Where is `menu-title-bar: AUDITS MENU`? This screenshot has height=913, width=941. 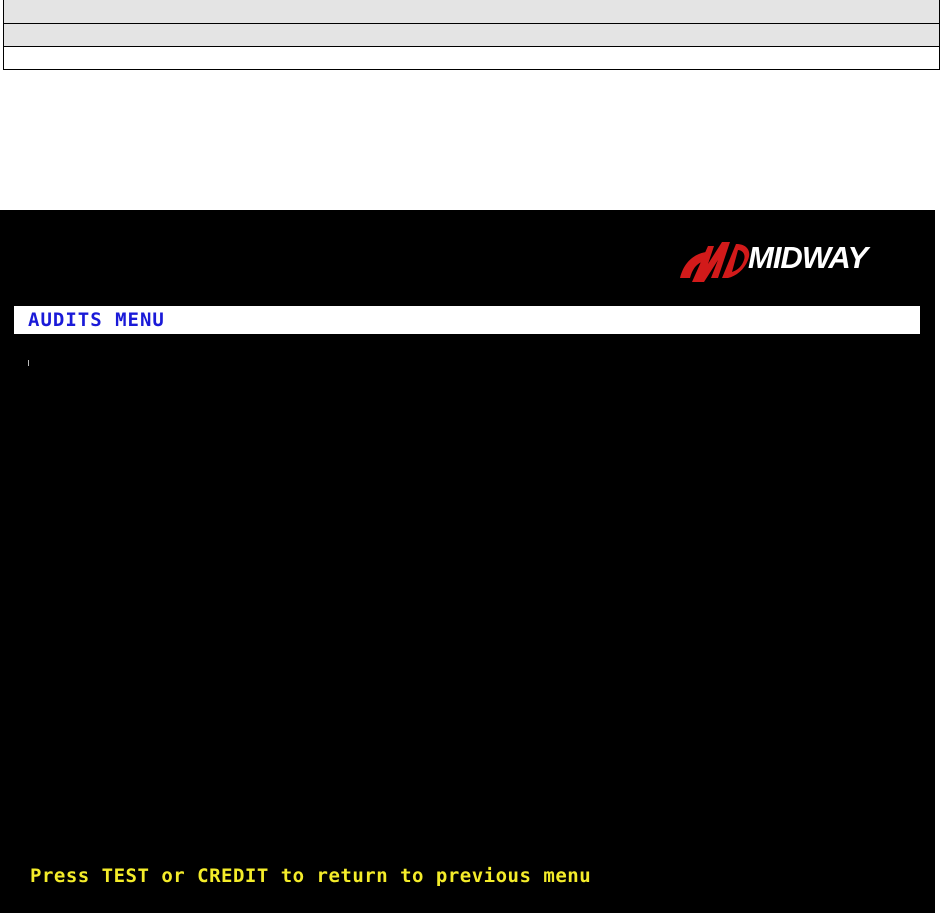 menu-title-bar: AUDITS MENU is located at coordinates (467, 320).